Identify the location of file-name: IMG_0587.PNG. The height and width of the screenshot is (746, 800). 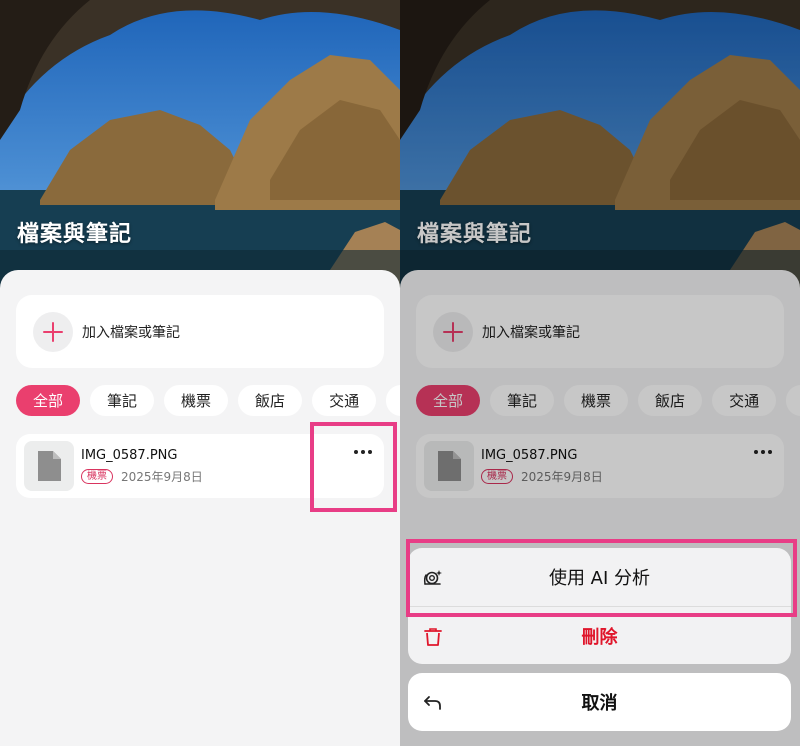
(129, 455).